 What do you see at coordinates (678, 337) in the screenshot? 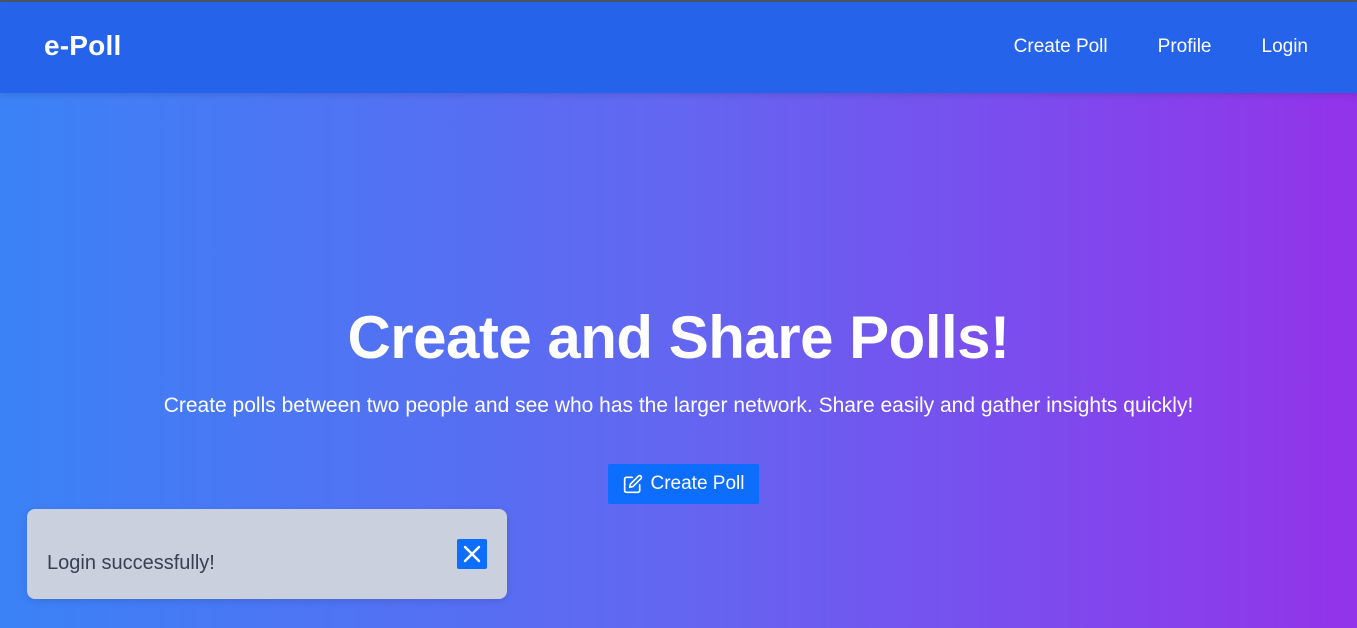
I see `hero-title: Create and Share Polls!` at bounding box center [678, 337].